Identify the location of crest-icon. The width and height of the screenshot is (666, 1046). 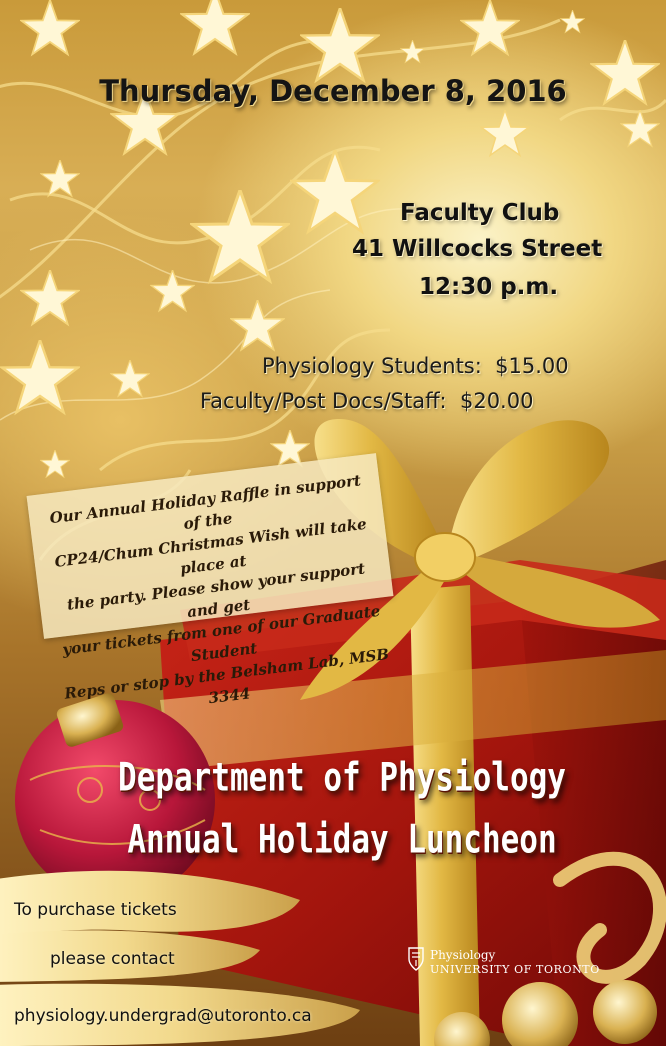
(416, 959).